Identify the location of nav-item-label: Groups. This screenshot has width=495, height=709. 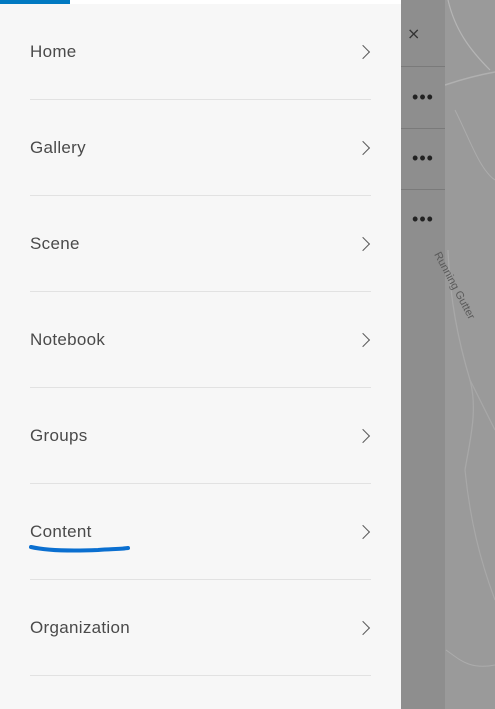
(59, 435).